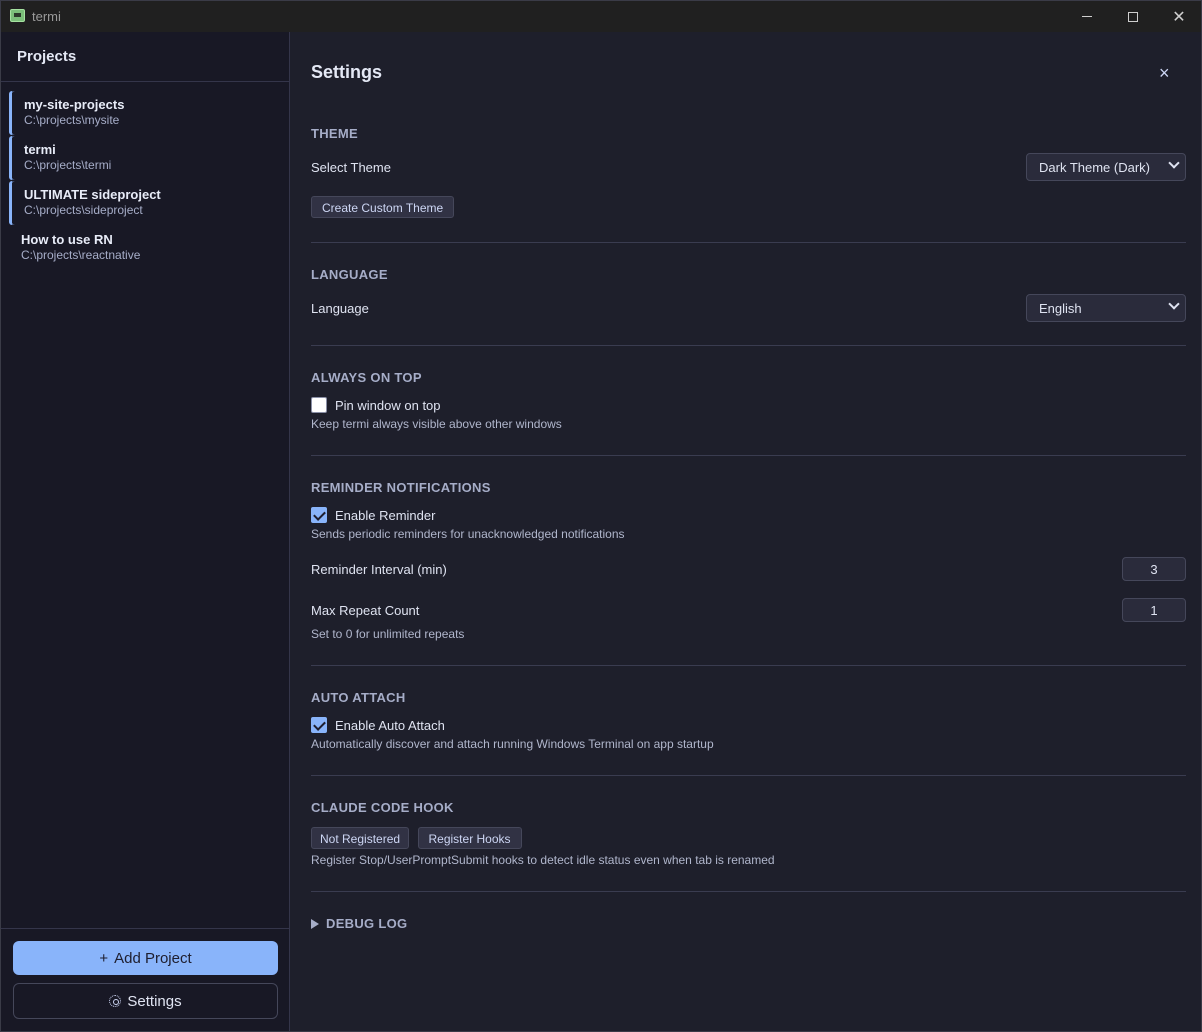  Describe the element at coordinates (145, 158) in the screenshot. I see `project-item-termi: termi C:\projects\termi` at that location.